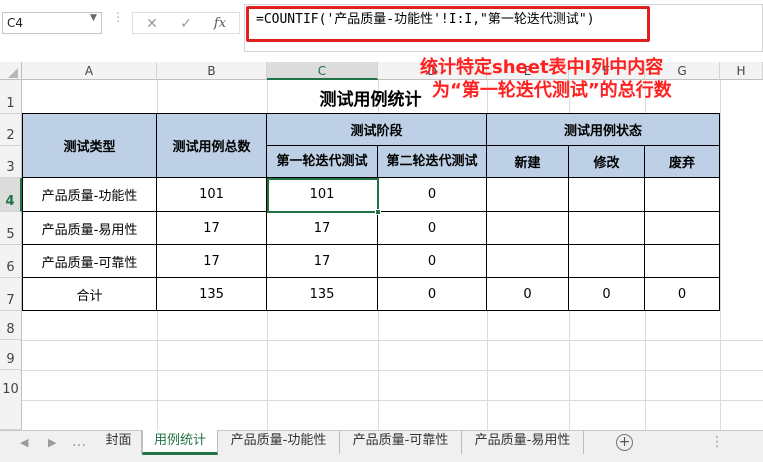  What do you see at coordinates (624, 442) in the screenshot?
I see `add-sheet-icon: +` at bounding box center [624, 442].